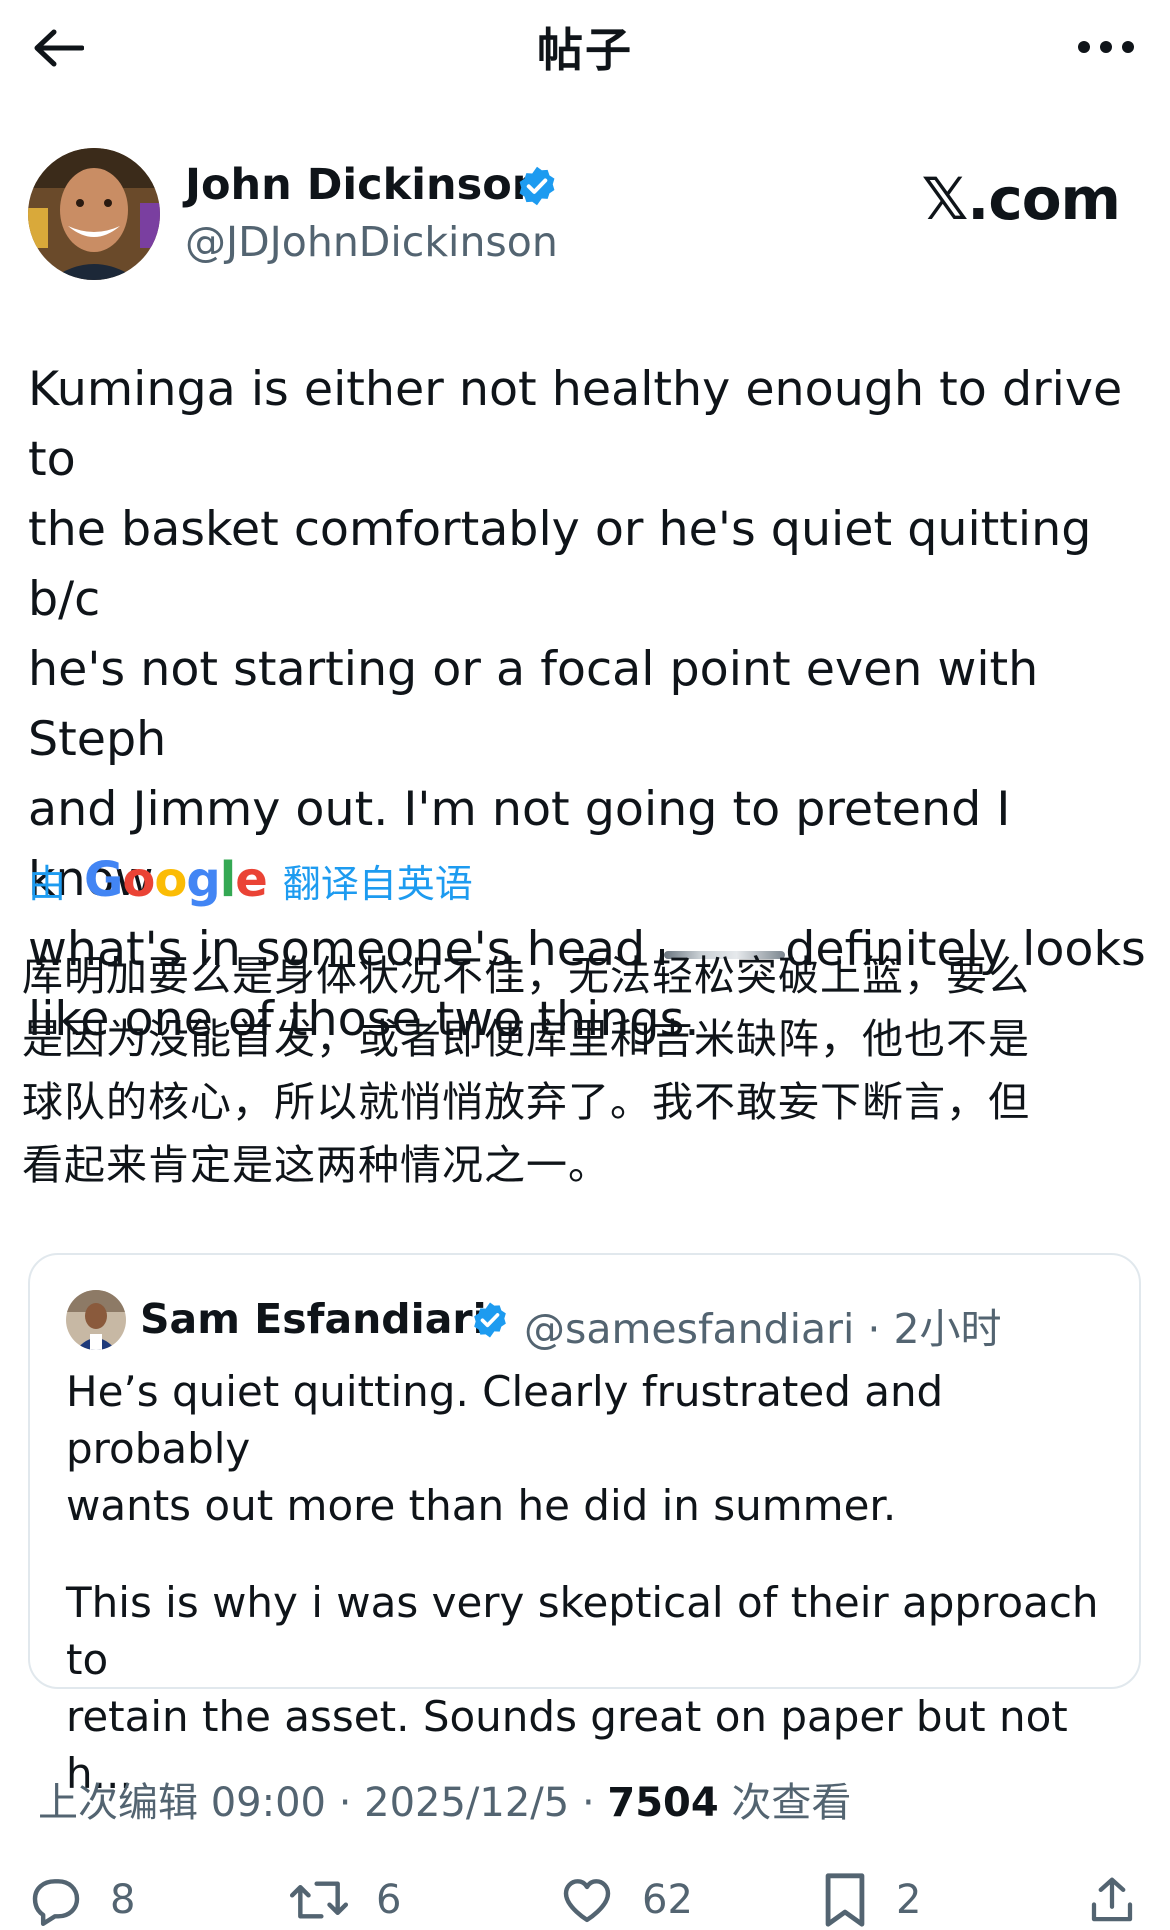 The image size is (1170, 1930). Describe the element at coordinates (663, 1803) in the screenshot. I see `view-count: 7504` at that location.